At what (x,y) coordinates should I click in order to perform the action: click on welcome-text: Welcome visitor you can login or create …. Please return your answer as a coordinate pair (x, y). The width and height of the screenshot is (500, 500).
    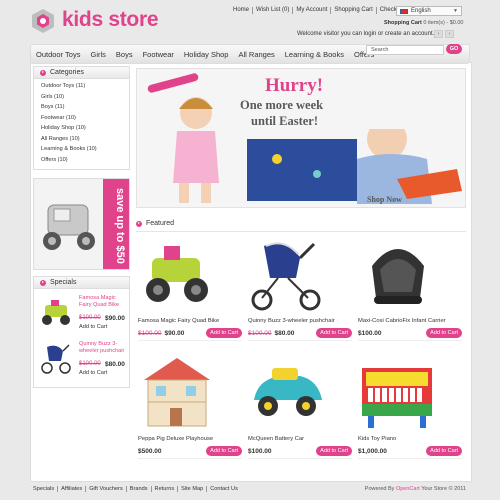
    Looking at the image, I should click on (366, 34).